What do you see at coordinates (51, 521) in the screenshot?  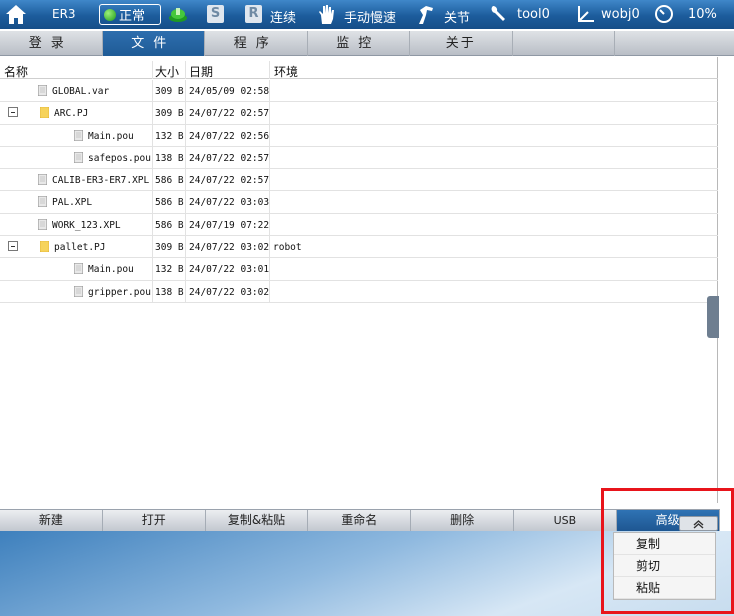 I see `new-button: 新建` at bounding box center [51, 521].